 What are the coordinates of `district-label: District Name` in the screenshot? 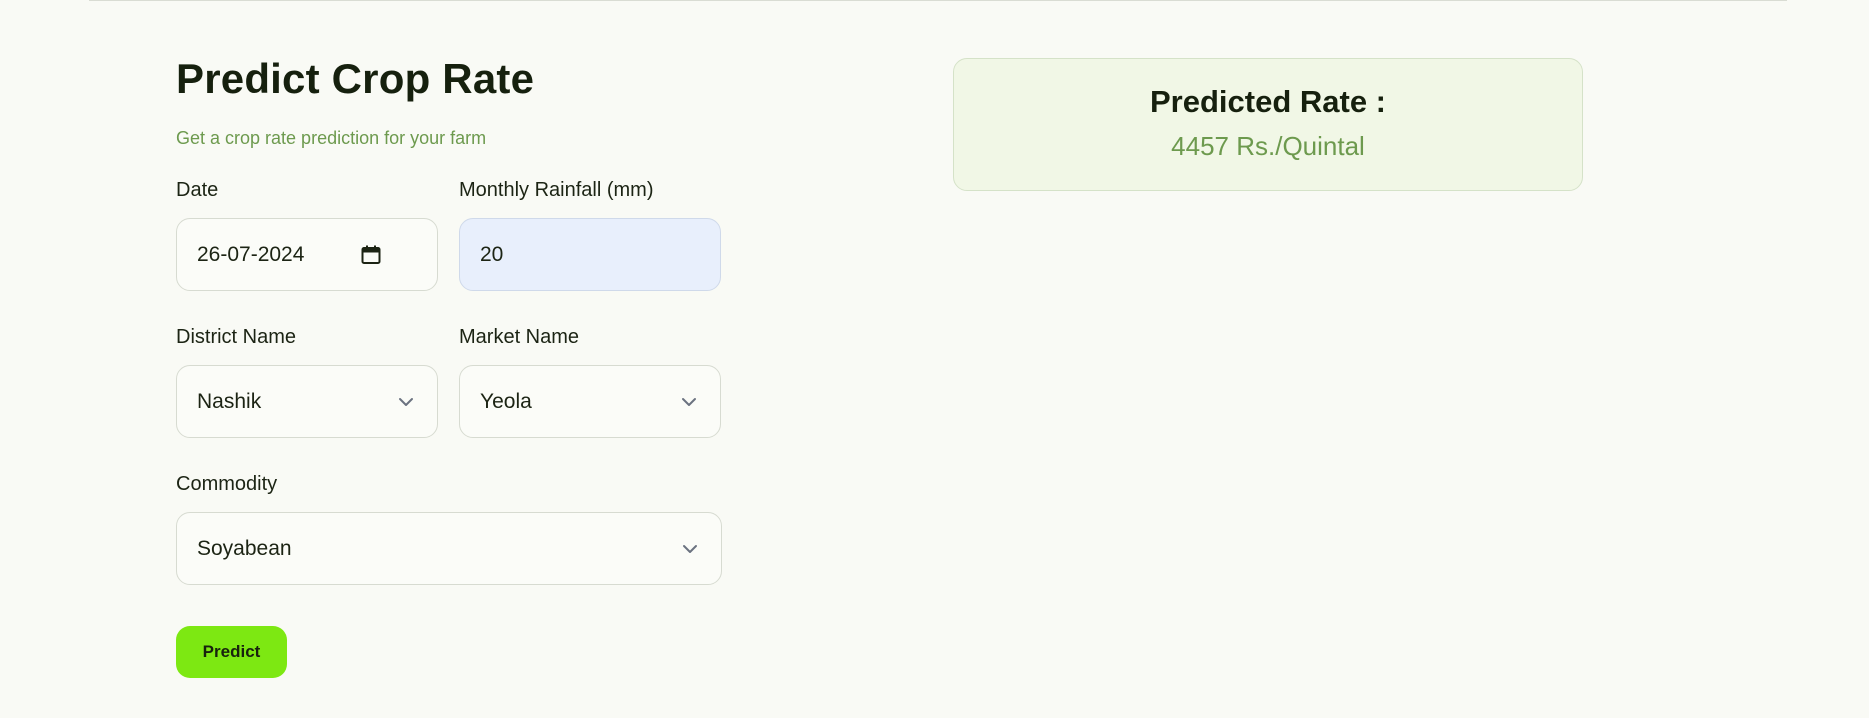 It's located at (236, 337).